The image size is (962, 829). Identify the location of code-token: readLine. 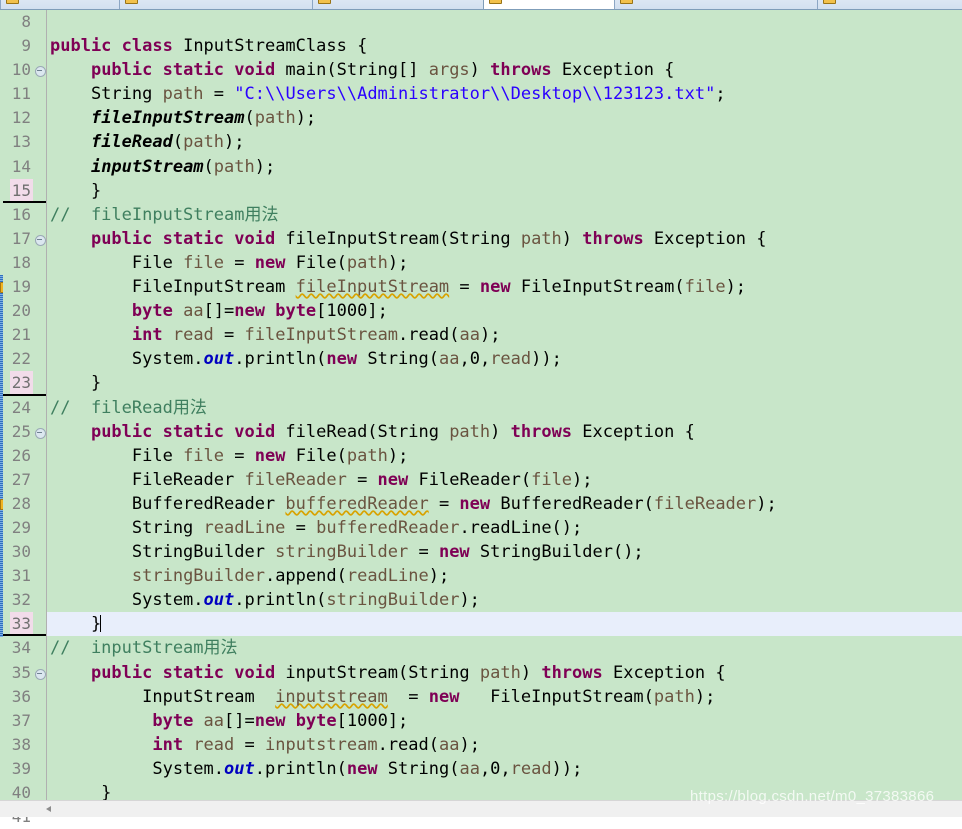
(244, 527).